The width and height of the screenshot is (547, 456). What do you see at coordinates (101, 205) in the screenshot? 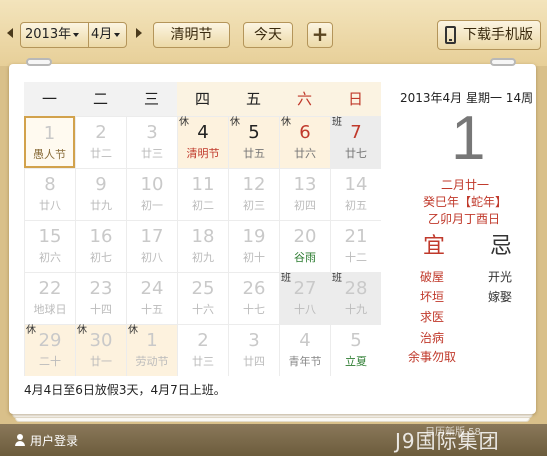
I see `day-lunar: 廿九` at bounding box center [101, 205].